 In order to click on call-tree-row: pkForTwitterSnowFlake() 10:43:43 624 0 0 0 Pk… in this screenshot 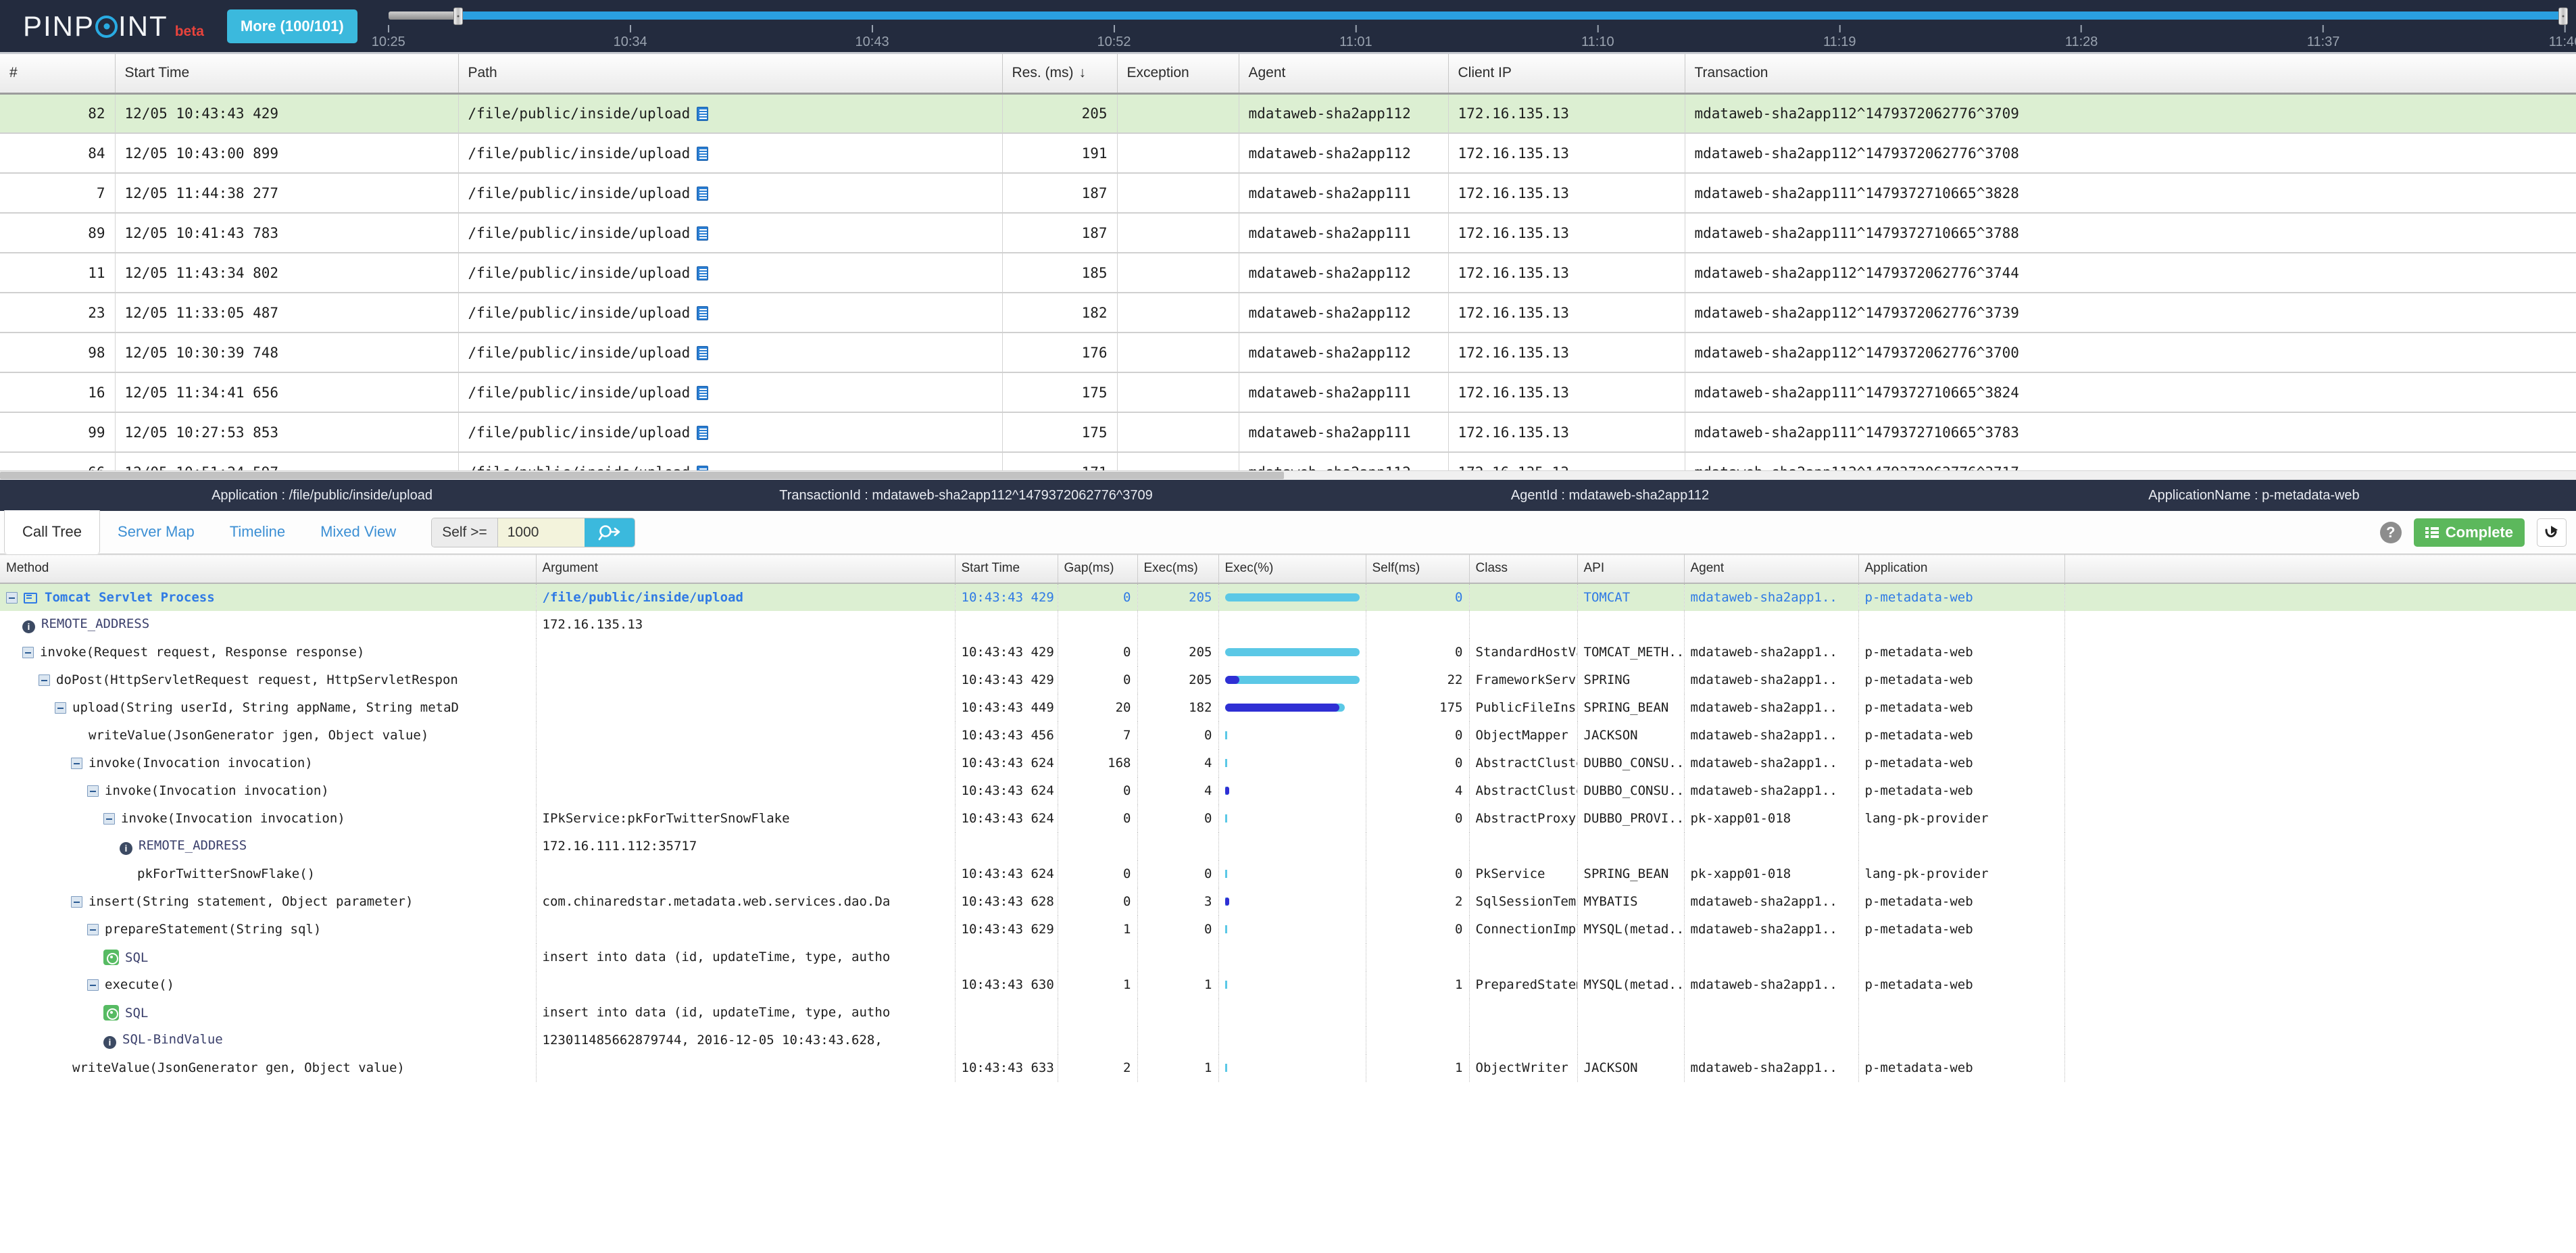, I will do `click(1288, 874)`.